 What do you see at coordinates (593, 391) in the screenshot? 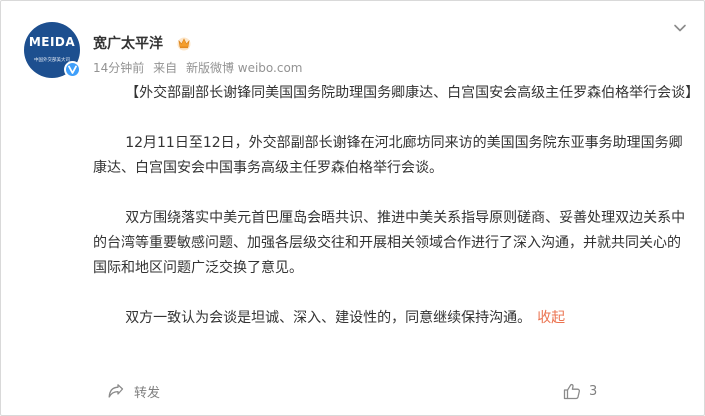
I see `like-count: 3` at bounding box center [593, 391].